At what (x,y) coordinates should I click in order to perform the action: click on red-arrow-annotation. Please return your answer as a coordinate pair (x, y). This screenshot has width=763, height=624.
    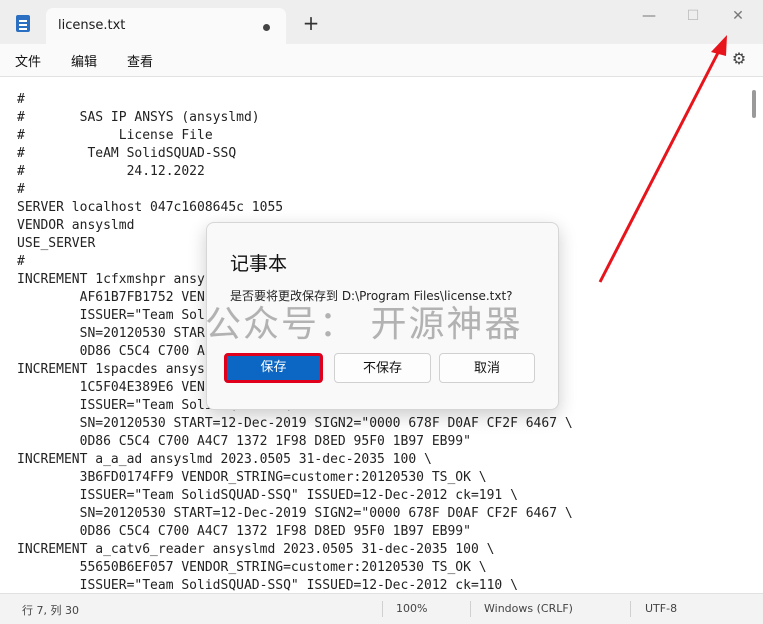
    Looking at the image, I should click on (662, 159).